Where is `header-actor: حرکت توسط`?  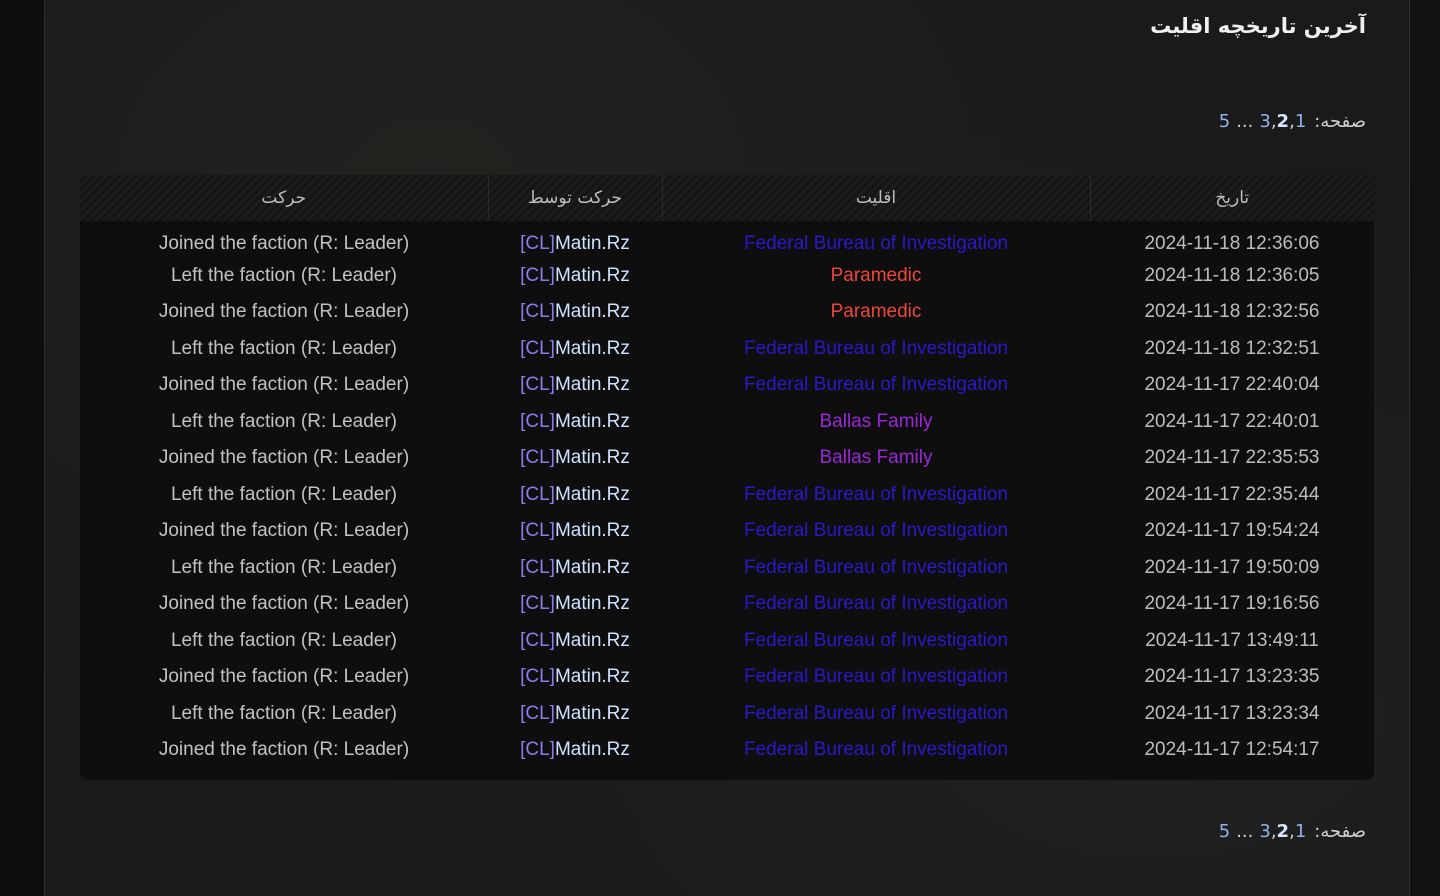
header-actor: حرکت توسط is located at coordinates (574, 198).